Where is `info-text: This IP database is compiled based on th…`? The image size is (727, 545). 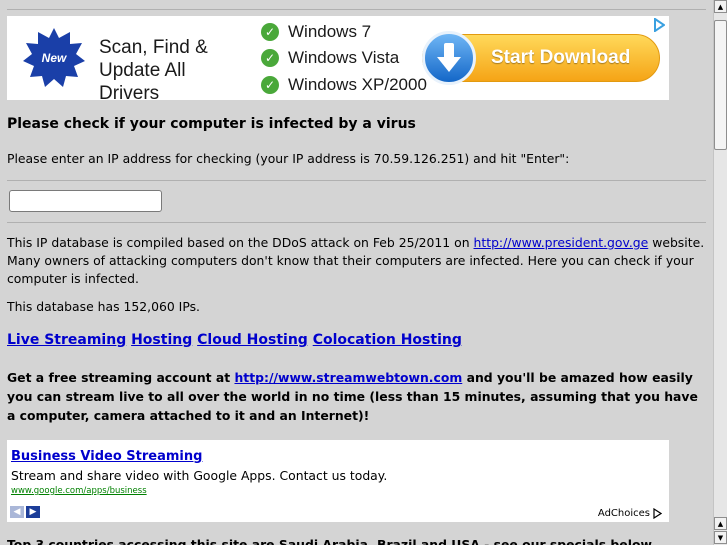 info-text: This IP database is compiled based on th… is located at coordinates (240, 242).